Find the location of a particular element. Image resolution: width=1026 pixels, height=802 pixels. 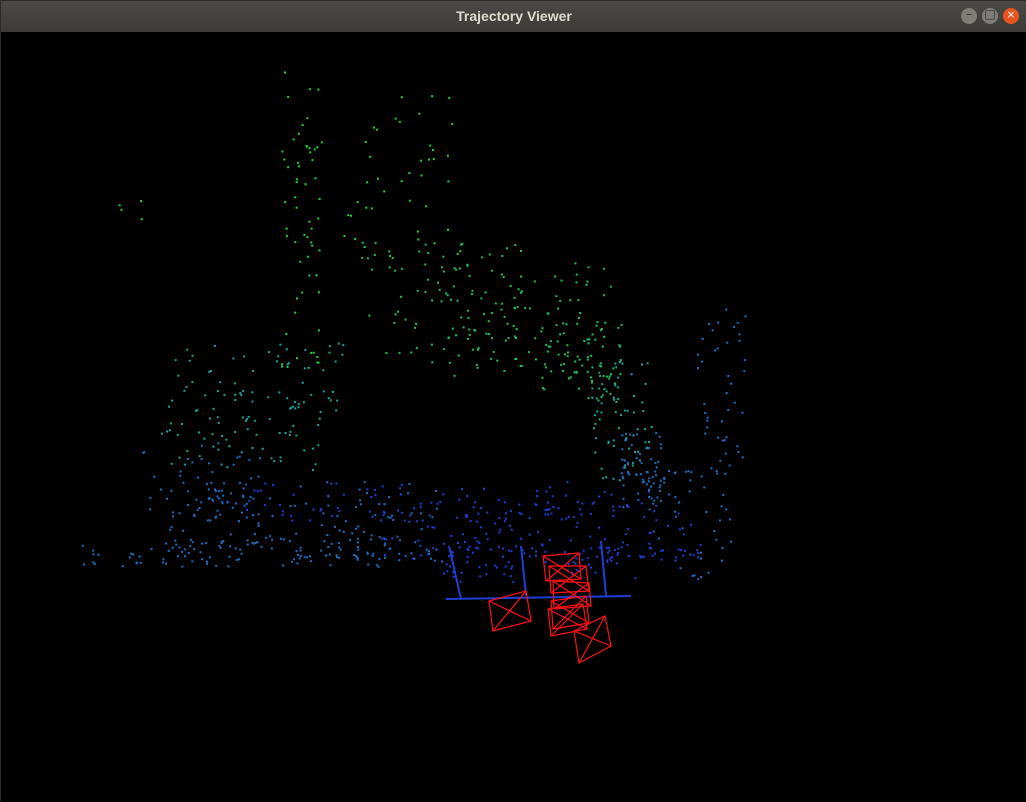

minimize-button: – is located at coordinates (969, 15).